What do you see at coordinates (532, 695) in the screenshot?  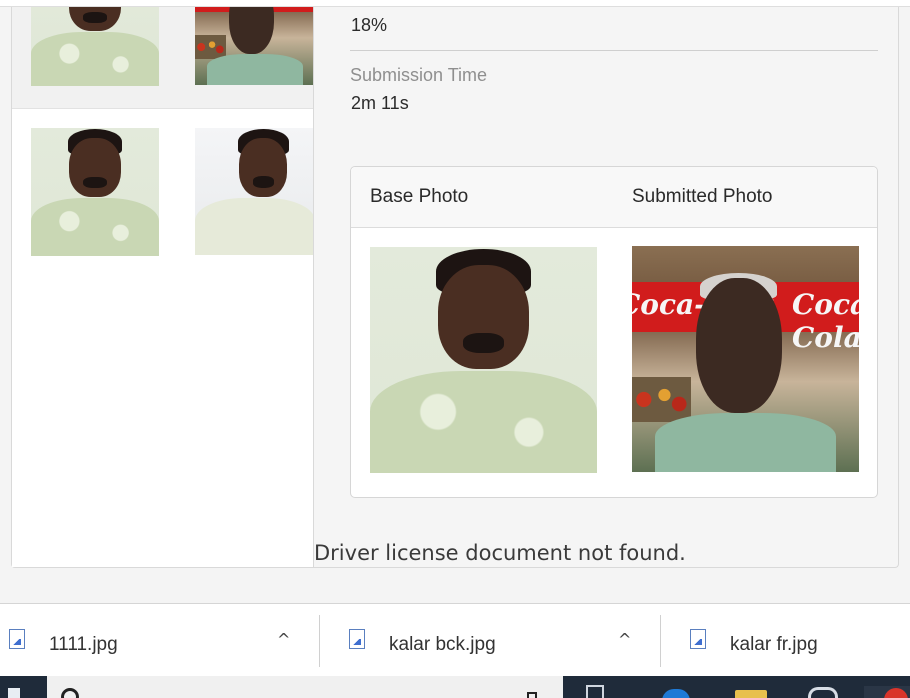 I see `microphone-icon` at bounding box center [532, 695].